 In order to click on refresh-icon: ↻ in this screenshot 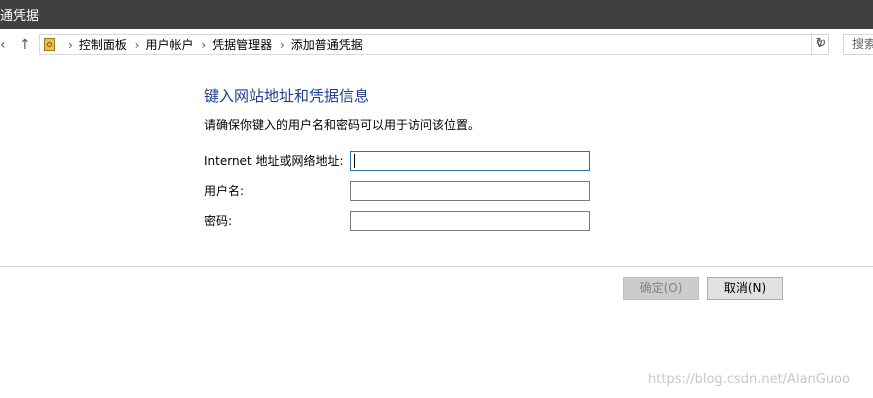, I will do `click(820, 44)`.